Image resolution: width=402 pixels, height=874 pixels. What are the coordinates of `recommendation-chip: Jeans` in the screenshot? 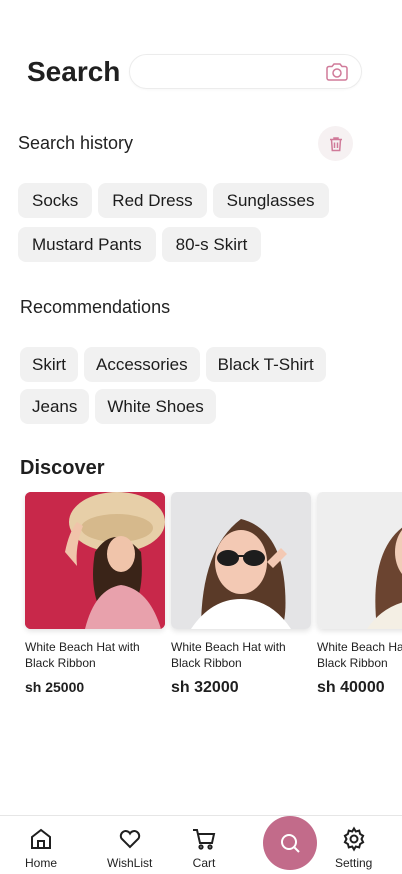 It's located at (55, 406).